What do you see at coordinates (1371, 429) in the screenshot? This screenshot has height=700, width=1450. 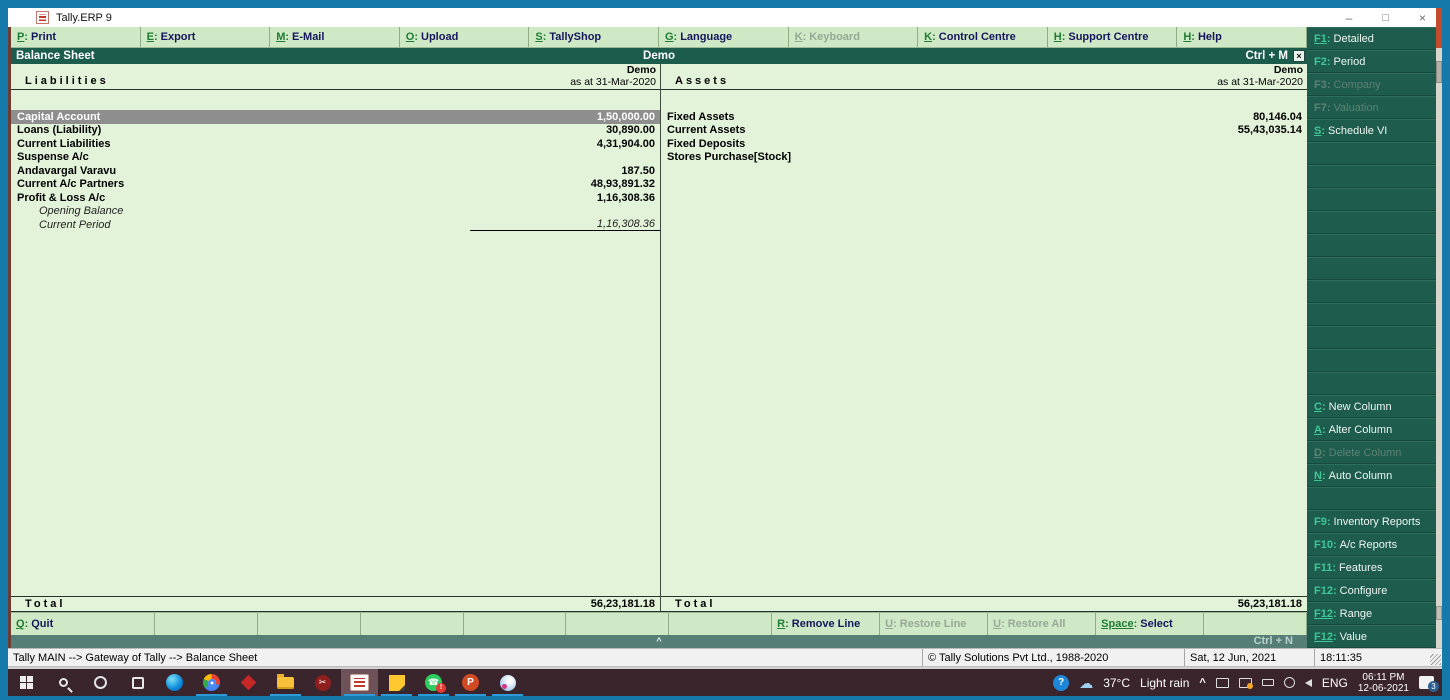 I see `sidebar-button-alter-column: A: Alter Column` at bounding box center [1371, 429].